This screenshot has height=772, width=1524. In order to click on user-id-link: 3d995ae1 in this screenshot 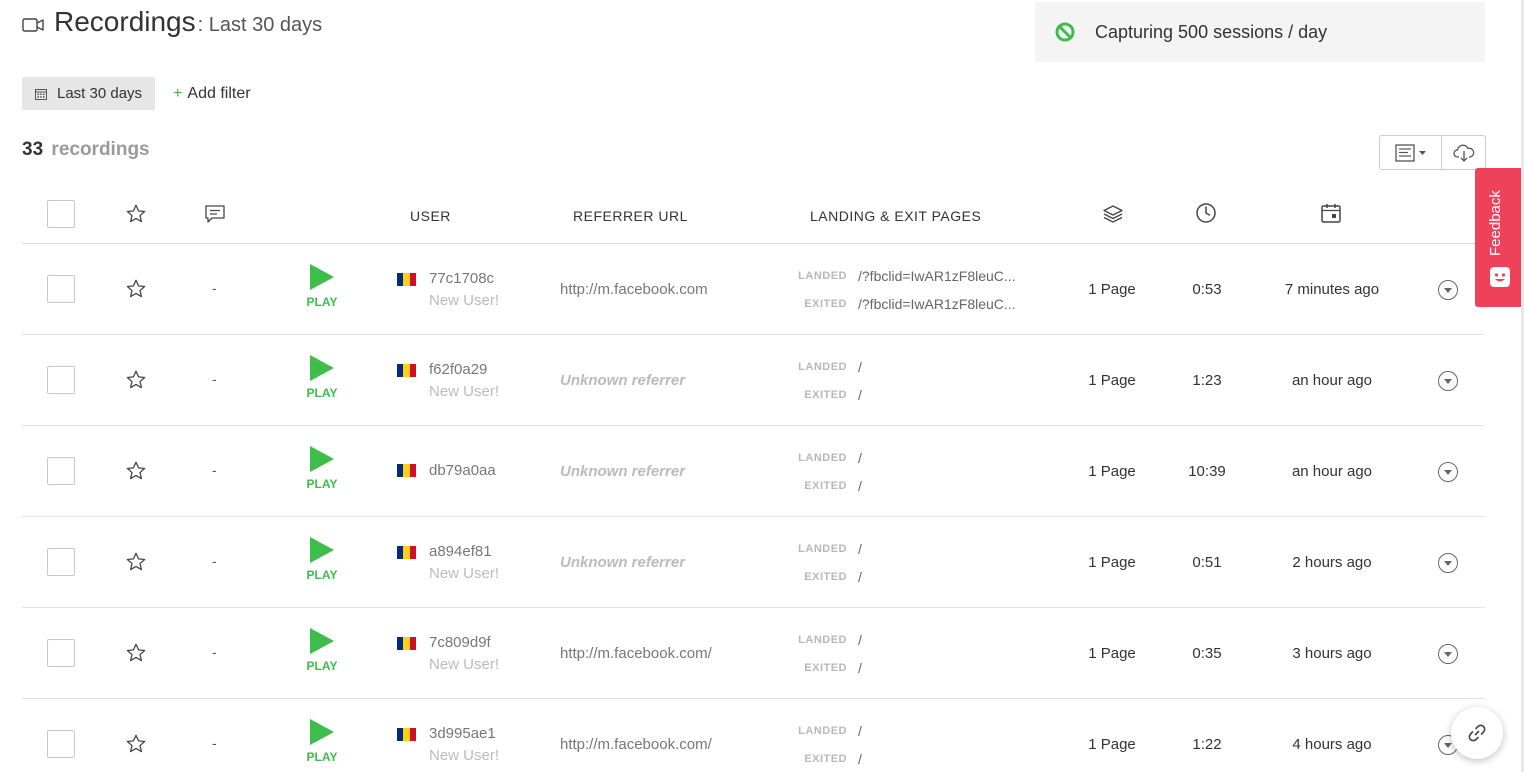, I will do `click(462, 733)`.